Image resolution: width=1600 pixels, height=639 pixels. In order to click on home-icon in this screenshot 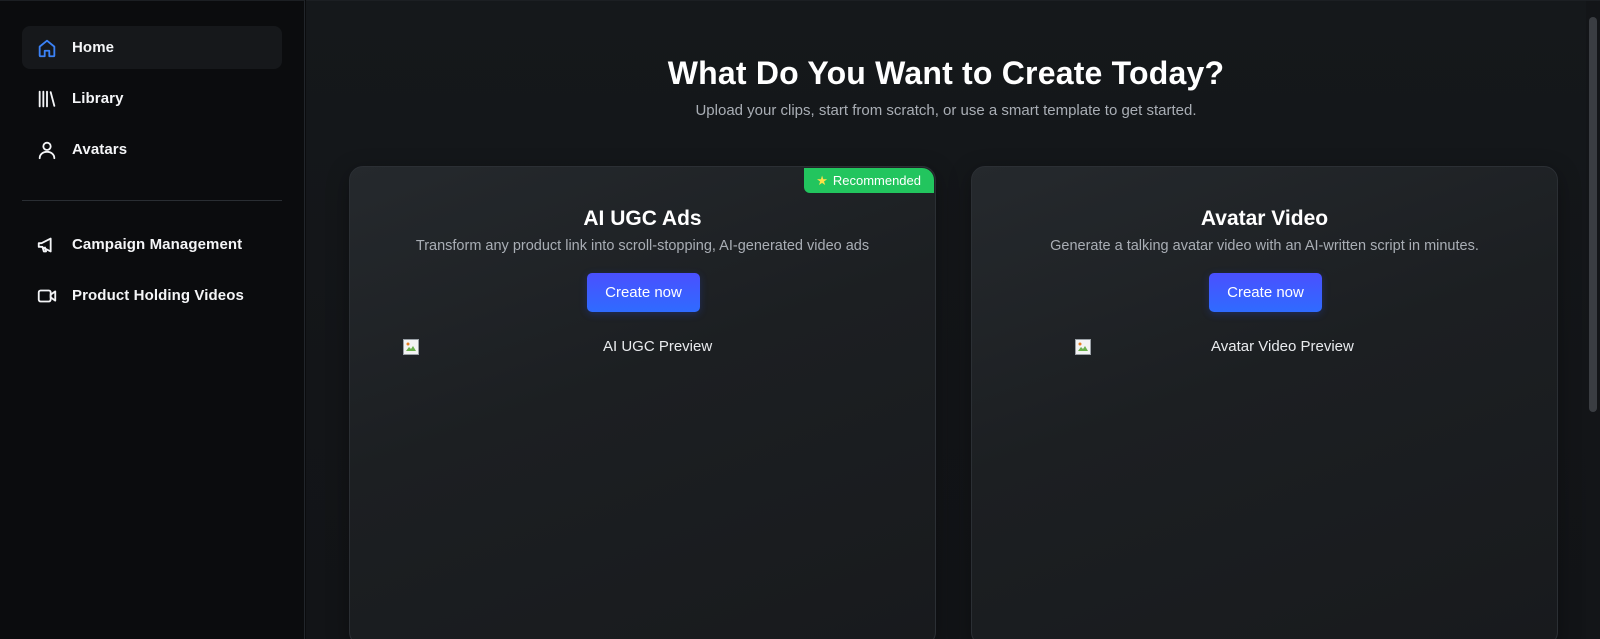, I will do `click(47, 48)`.